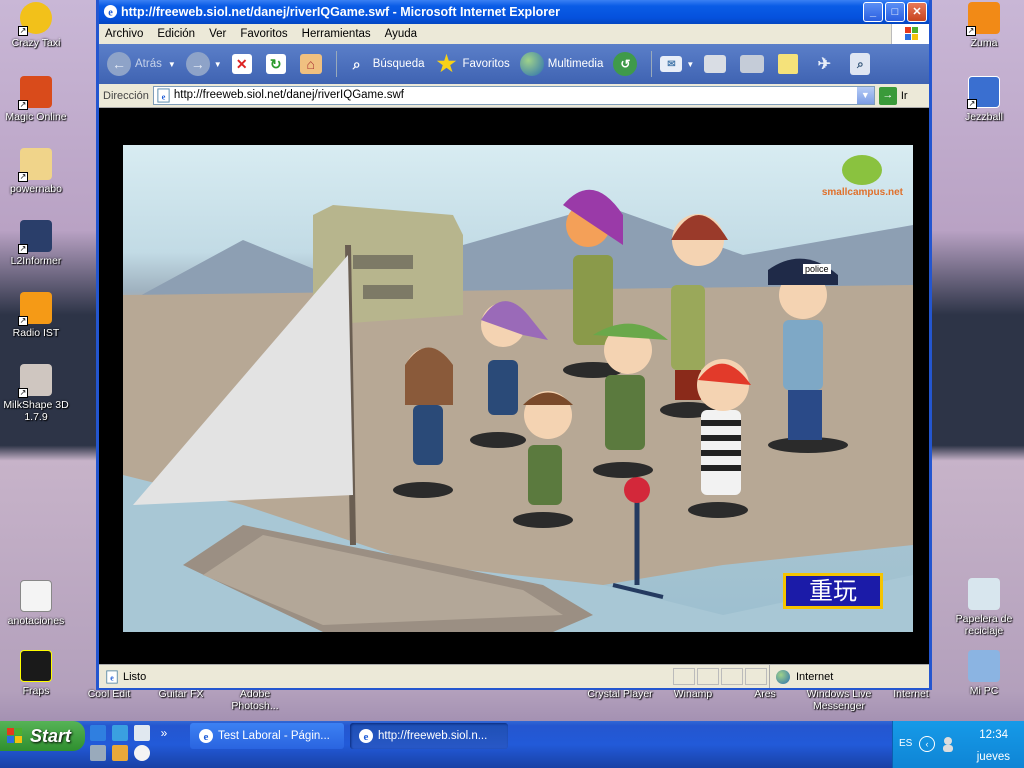  What do you see at coordinates (36, 673) in the screenshot?
I see `desktop-icon-fraps: Fraps` at bounding box center [36, 673].